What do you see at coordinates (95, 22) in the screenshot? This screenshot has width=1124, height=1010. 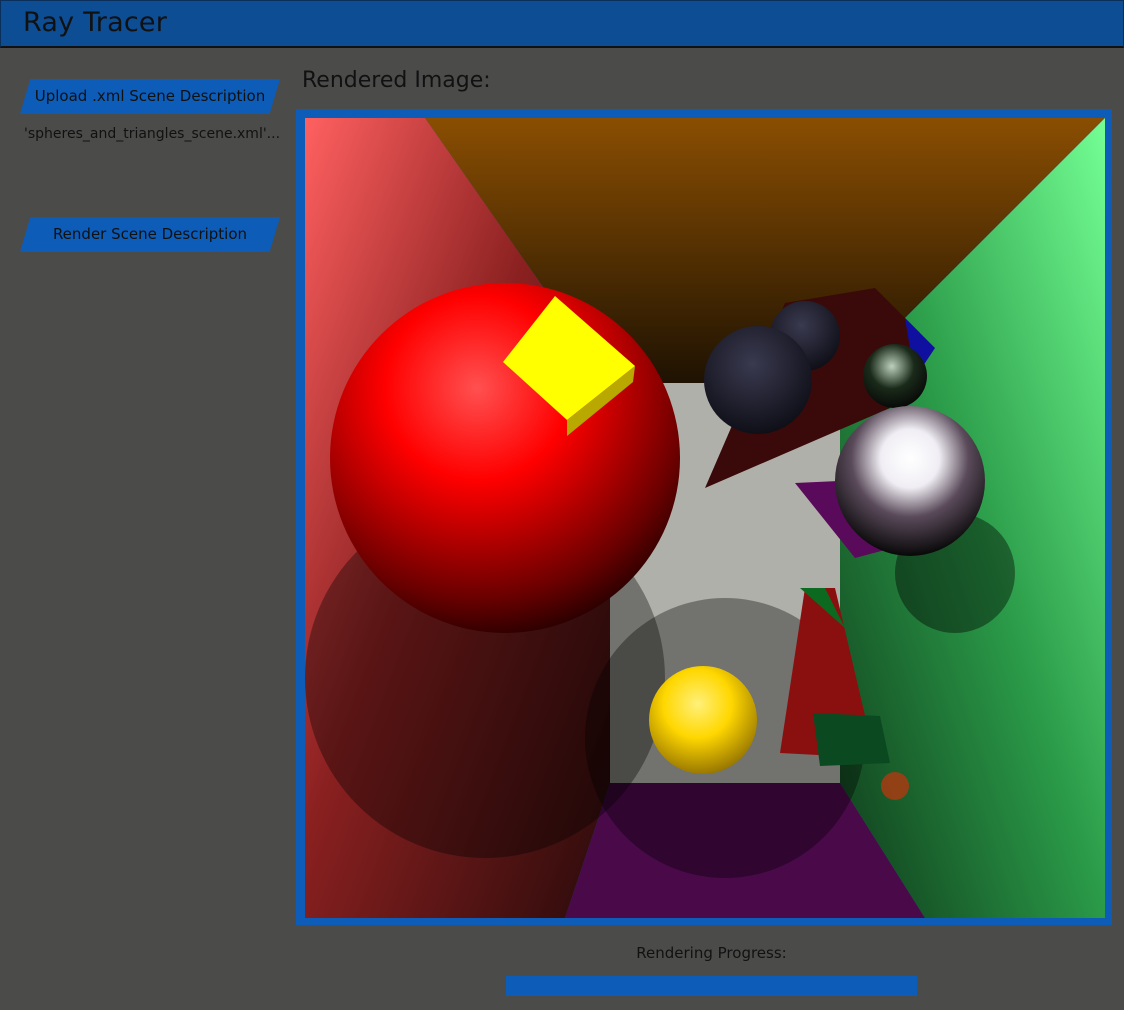 I see `app-title: Ray Tracer` at bounding box center [95, 22].